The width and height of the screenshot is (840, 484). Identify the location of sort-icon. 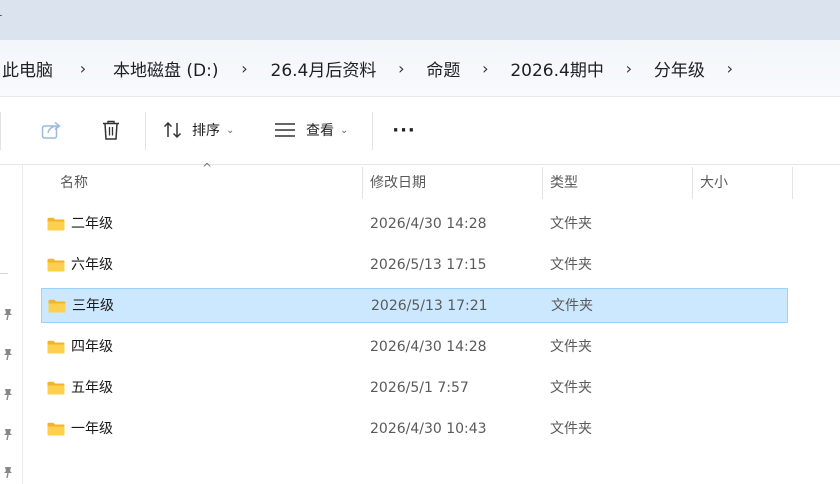
(172, 130).